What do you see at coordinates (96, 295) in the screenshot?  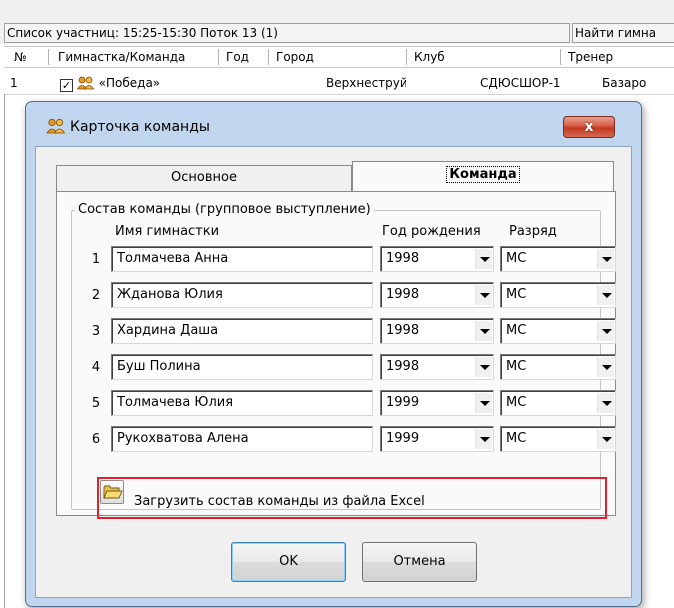 I see `member-number: 2` at bounding box center [96, 295].